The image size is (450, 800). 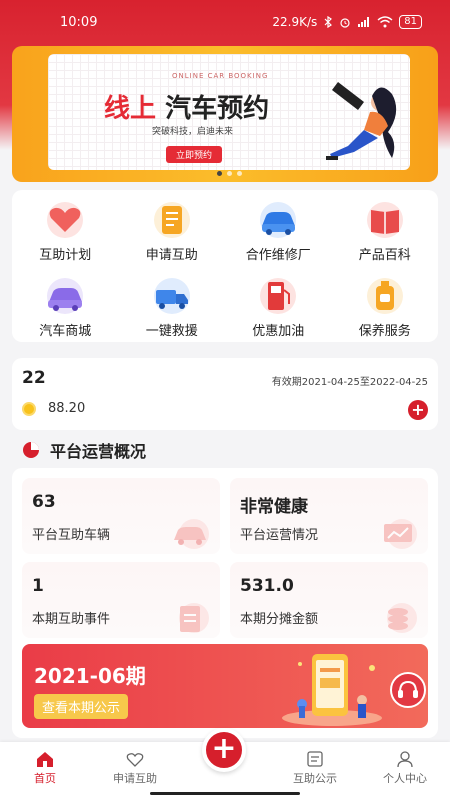 I want to click on grid-label: 优惠加油, so click(x=278, y=331).